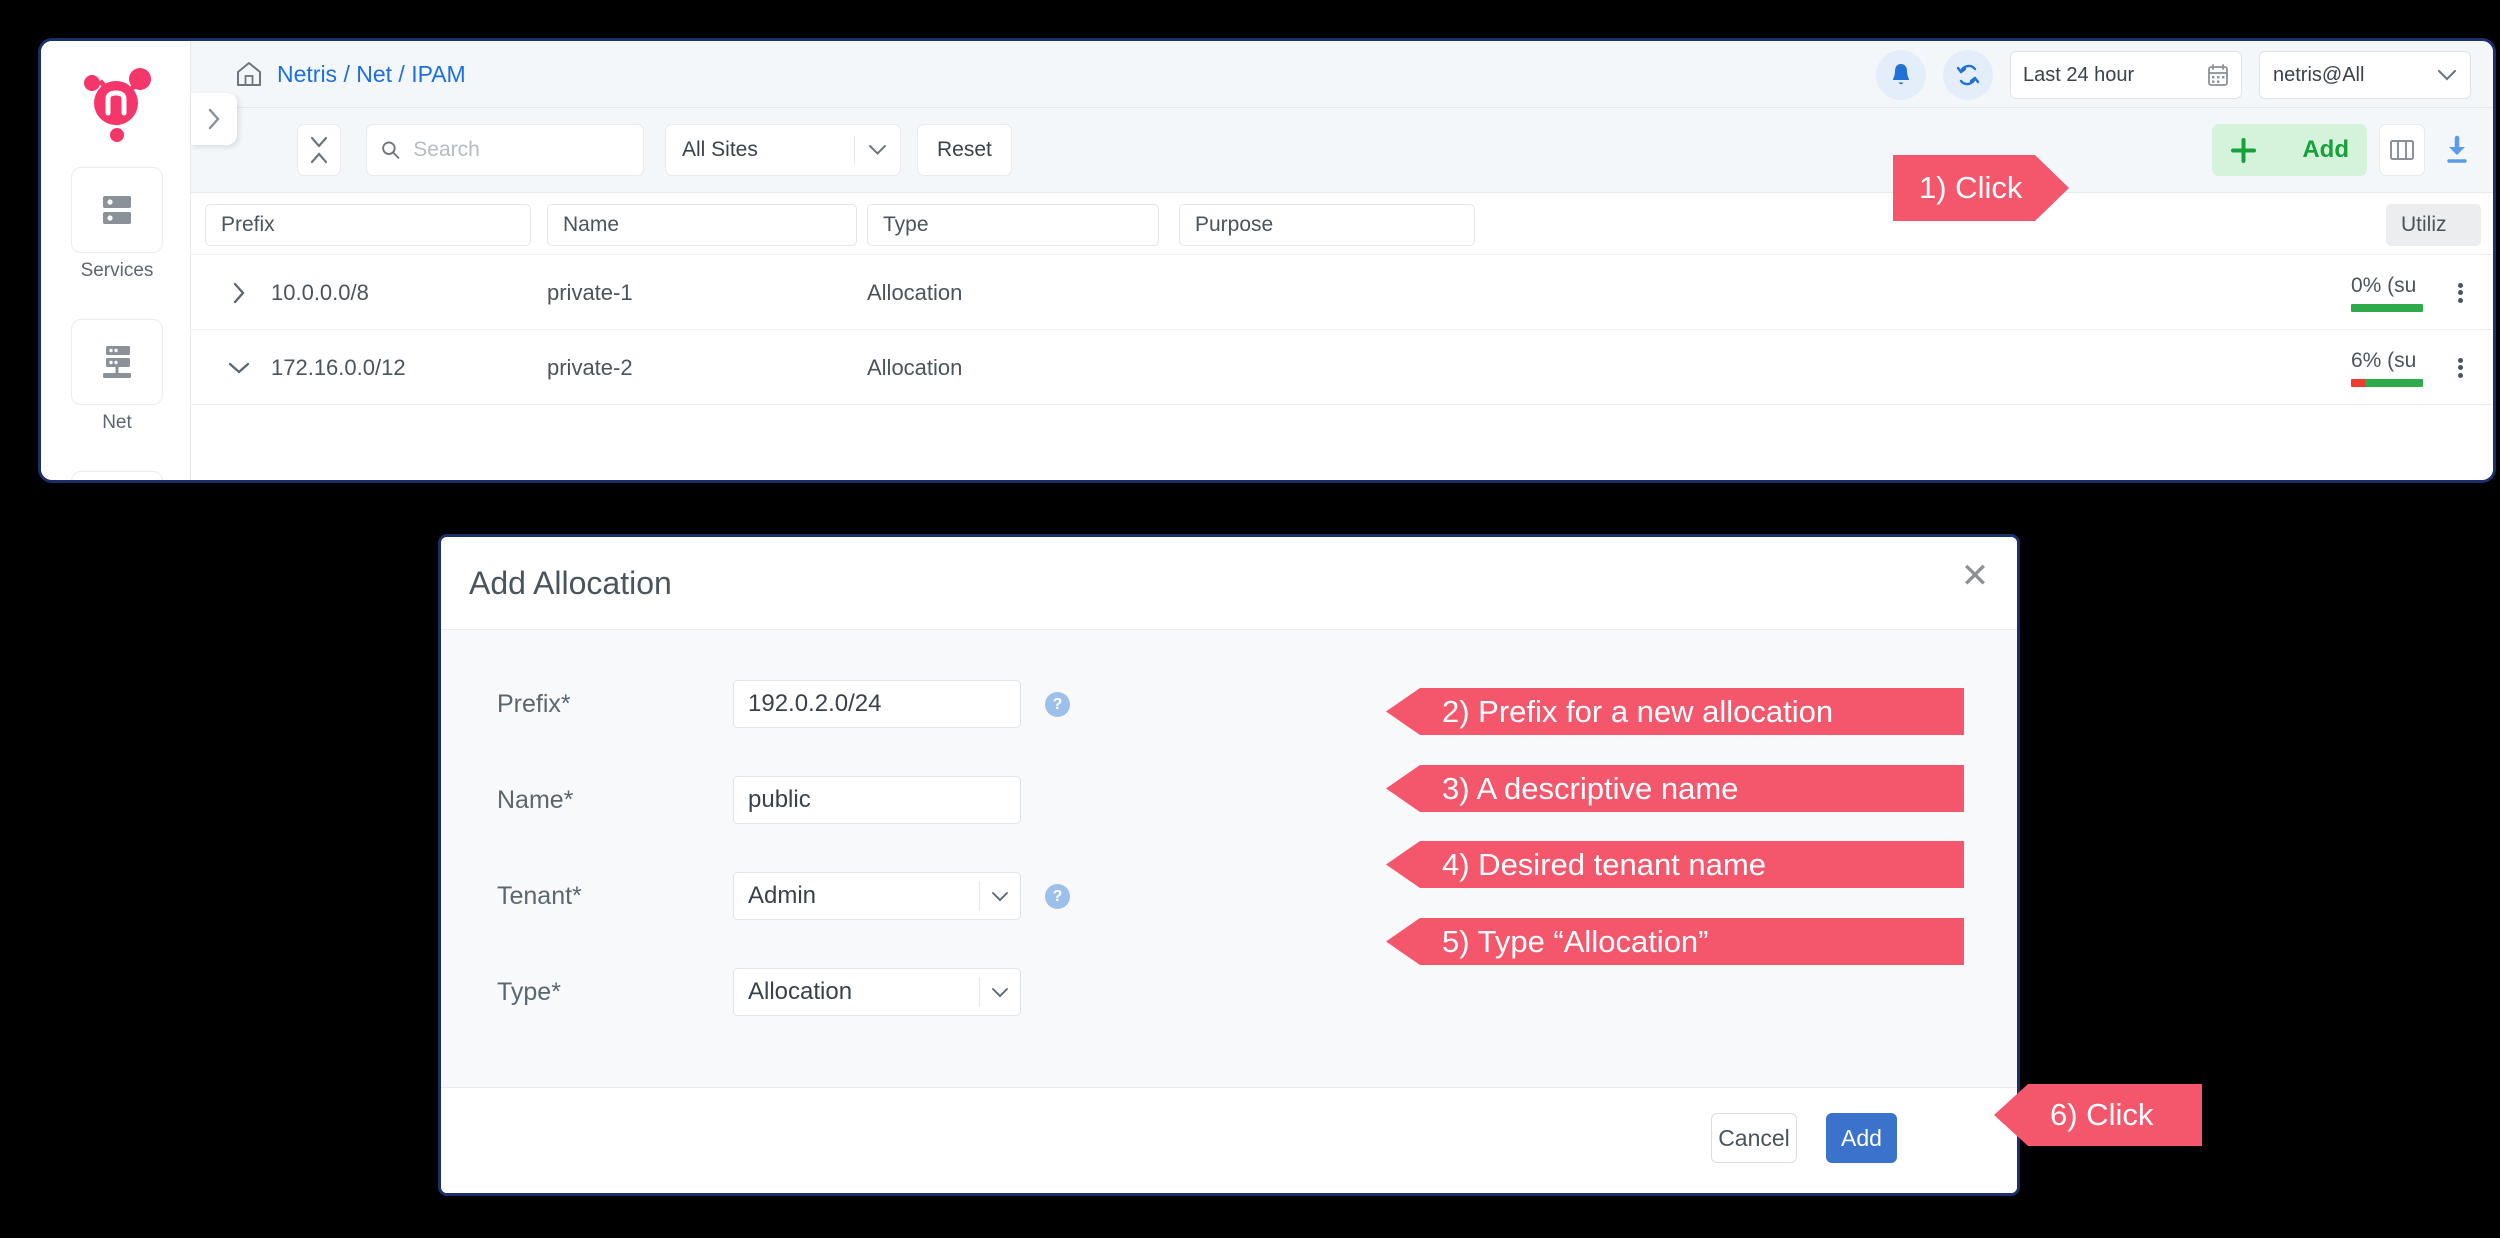 This screenshot has width=2500, height=1238. I want to click on table-row: 10.0.0.0/8 private-1 Allocation 0% (su, so click(1342, 292).